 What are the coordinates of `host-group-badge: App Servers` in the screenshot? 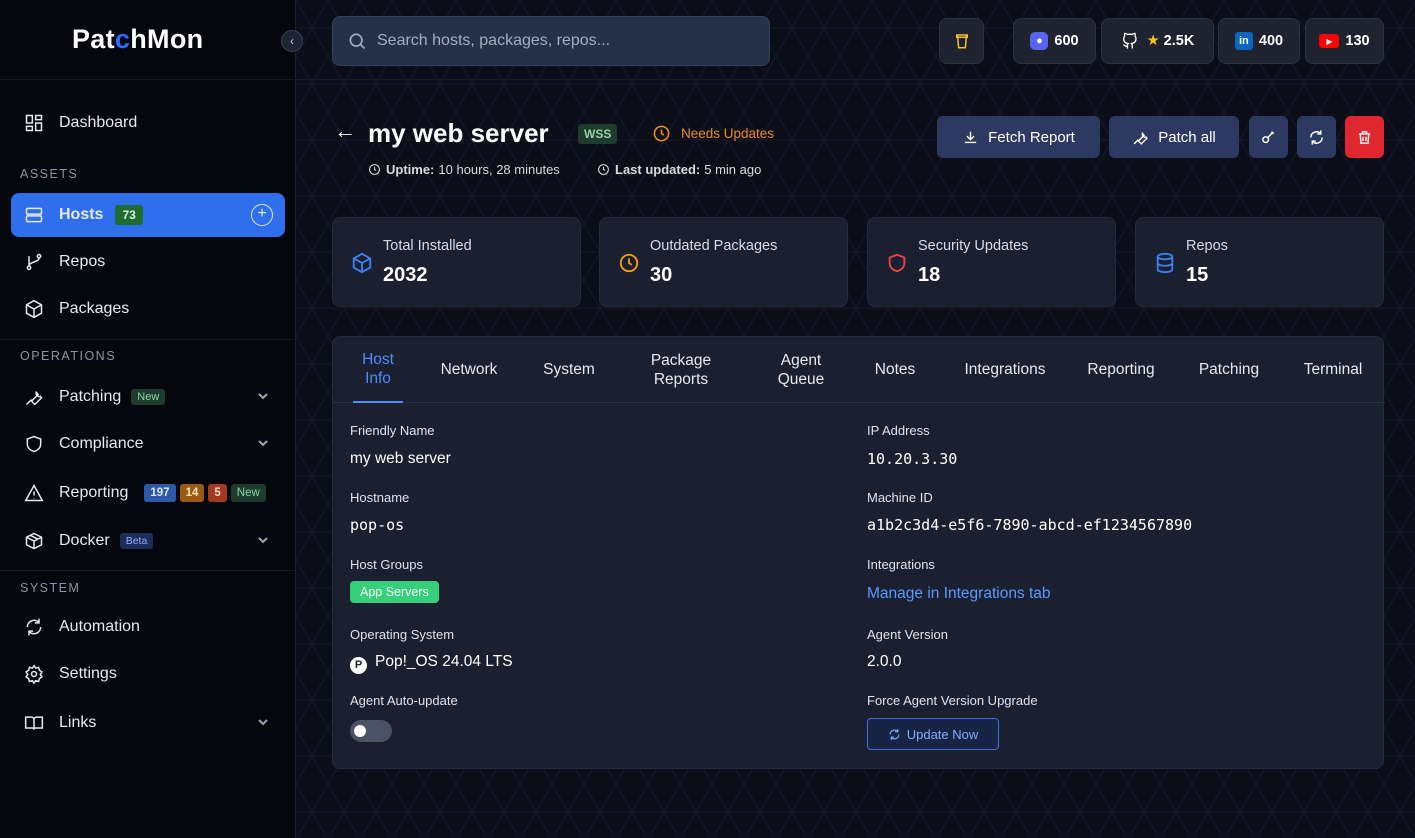 It's located at (394, 592).